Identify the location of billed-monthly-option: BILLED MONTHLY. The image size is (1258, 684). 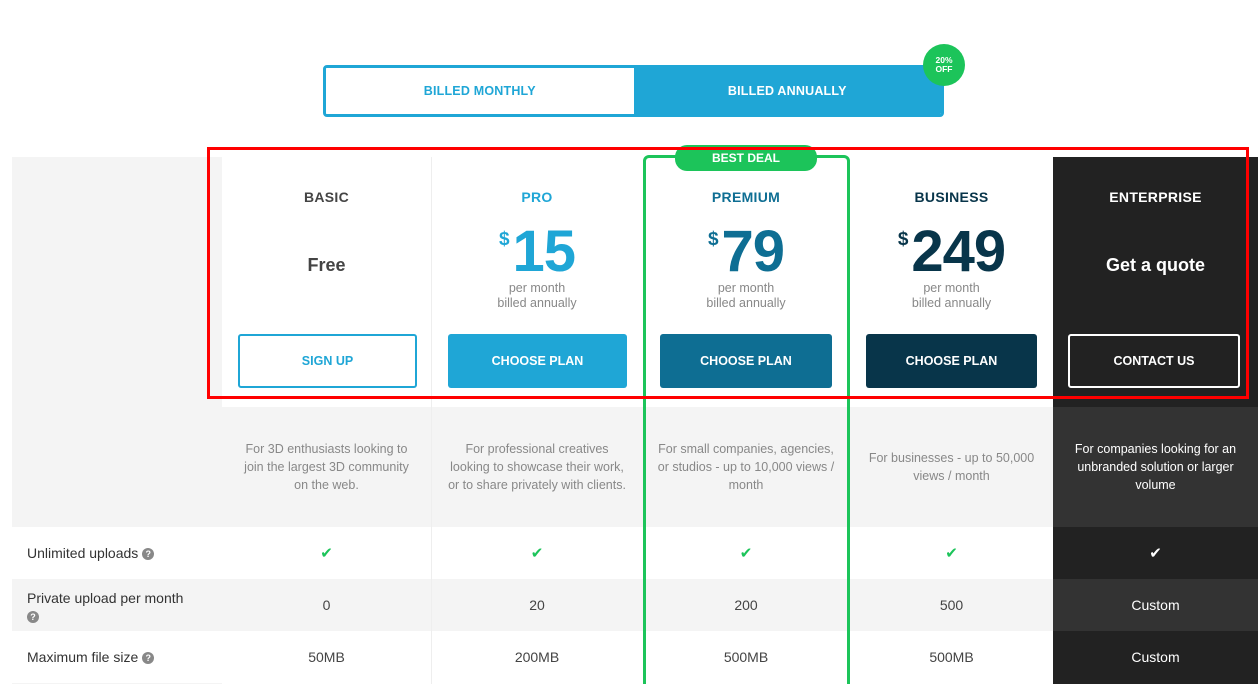
(480, 91).